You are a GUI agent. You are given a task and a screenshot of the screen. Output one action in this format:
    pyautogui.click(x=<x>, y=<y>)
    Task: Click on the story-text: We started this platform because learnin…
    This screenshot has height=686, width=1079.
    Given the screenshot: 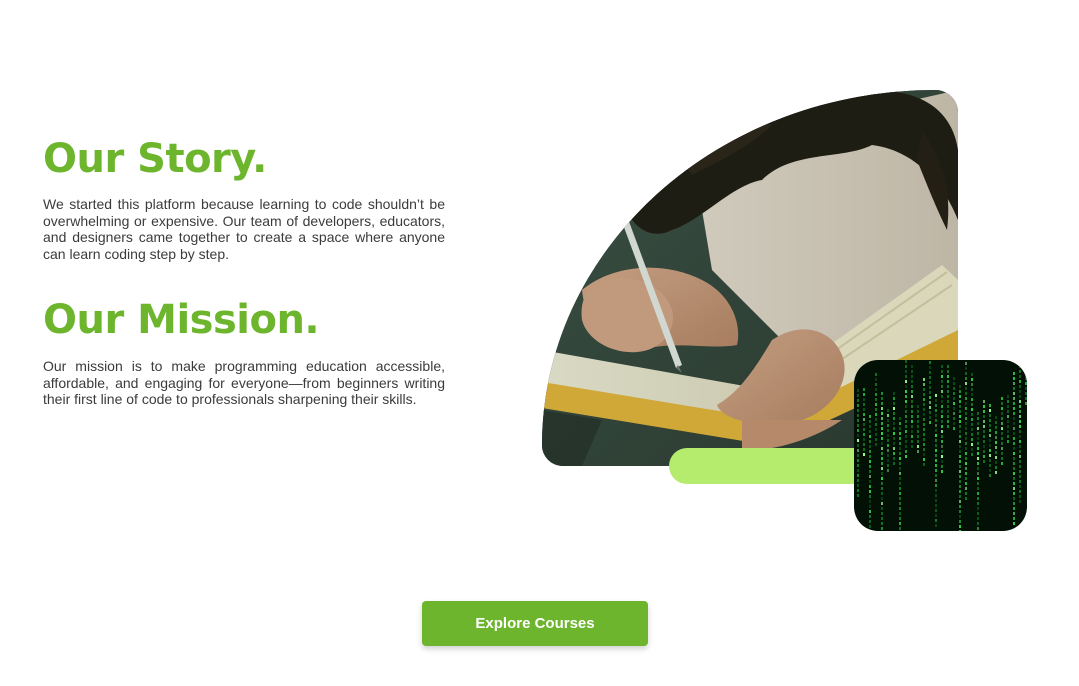 What is the action you would take?
    pyautogui.click(x=244, y=229)
    